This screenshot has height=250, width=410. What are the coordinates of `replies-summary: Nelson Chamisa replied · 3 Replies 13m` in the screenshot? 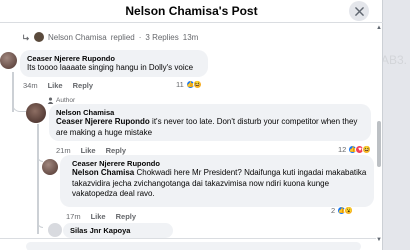 It's located at (110, 37).